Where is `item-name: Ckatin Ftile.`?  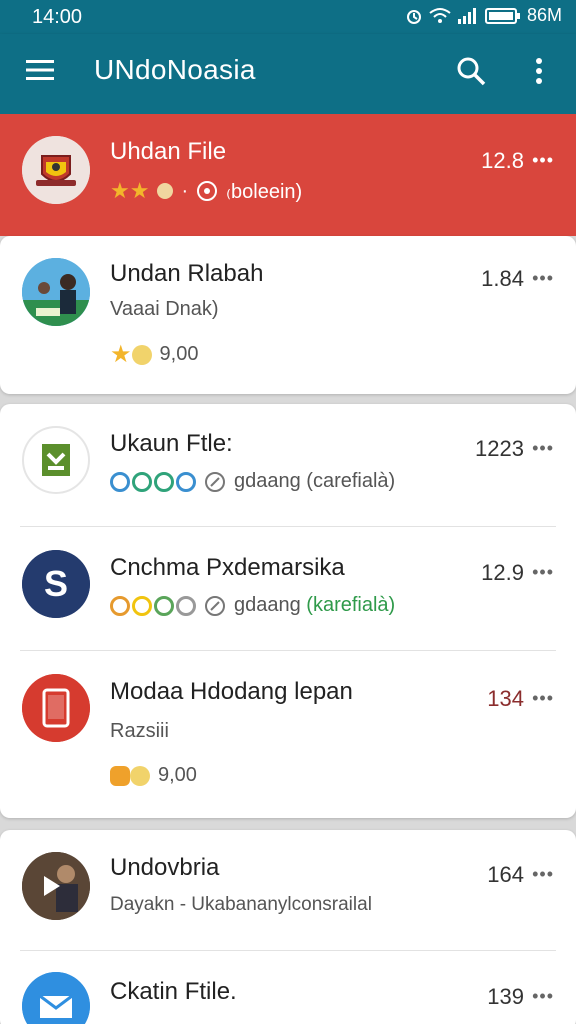 item-name: Ckatin Ftile. is located at coordinates (173, 991).